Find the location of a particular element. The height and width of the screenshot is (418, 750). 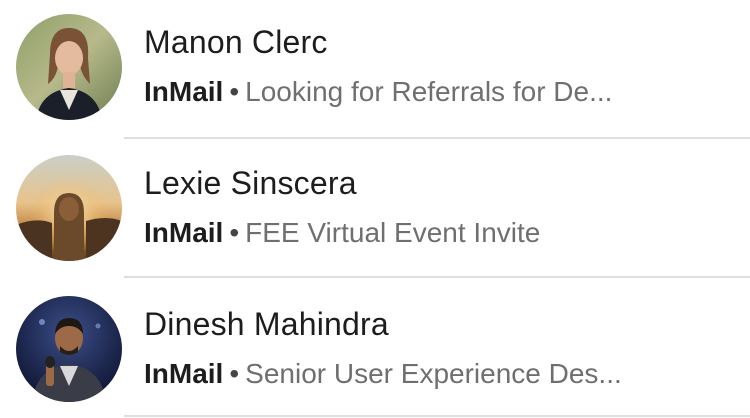

message-preview: InMail • FEE Virtual Event Invite is located at coordinates (439, 233).